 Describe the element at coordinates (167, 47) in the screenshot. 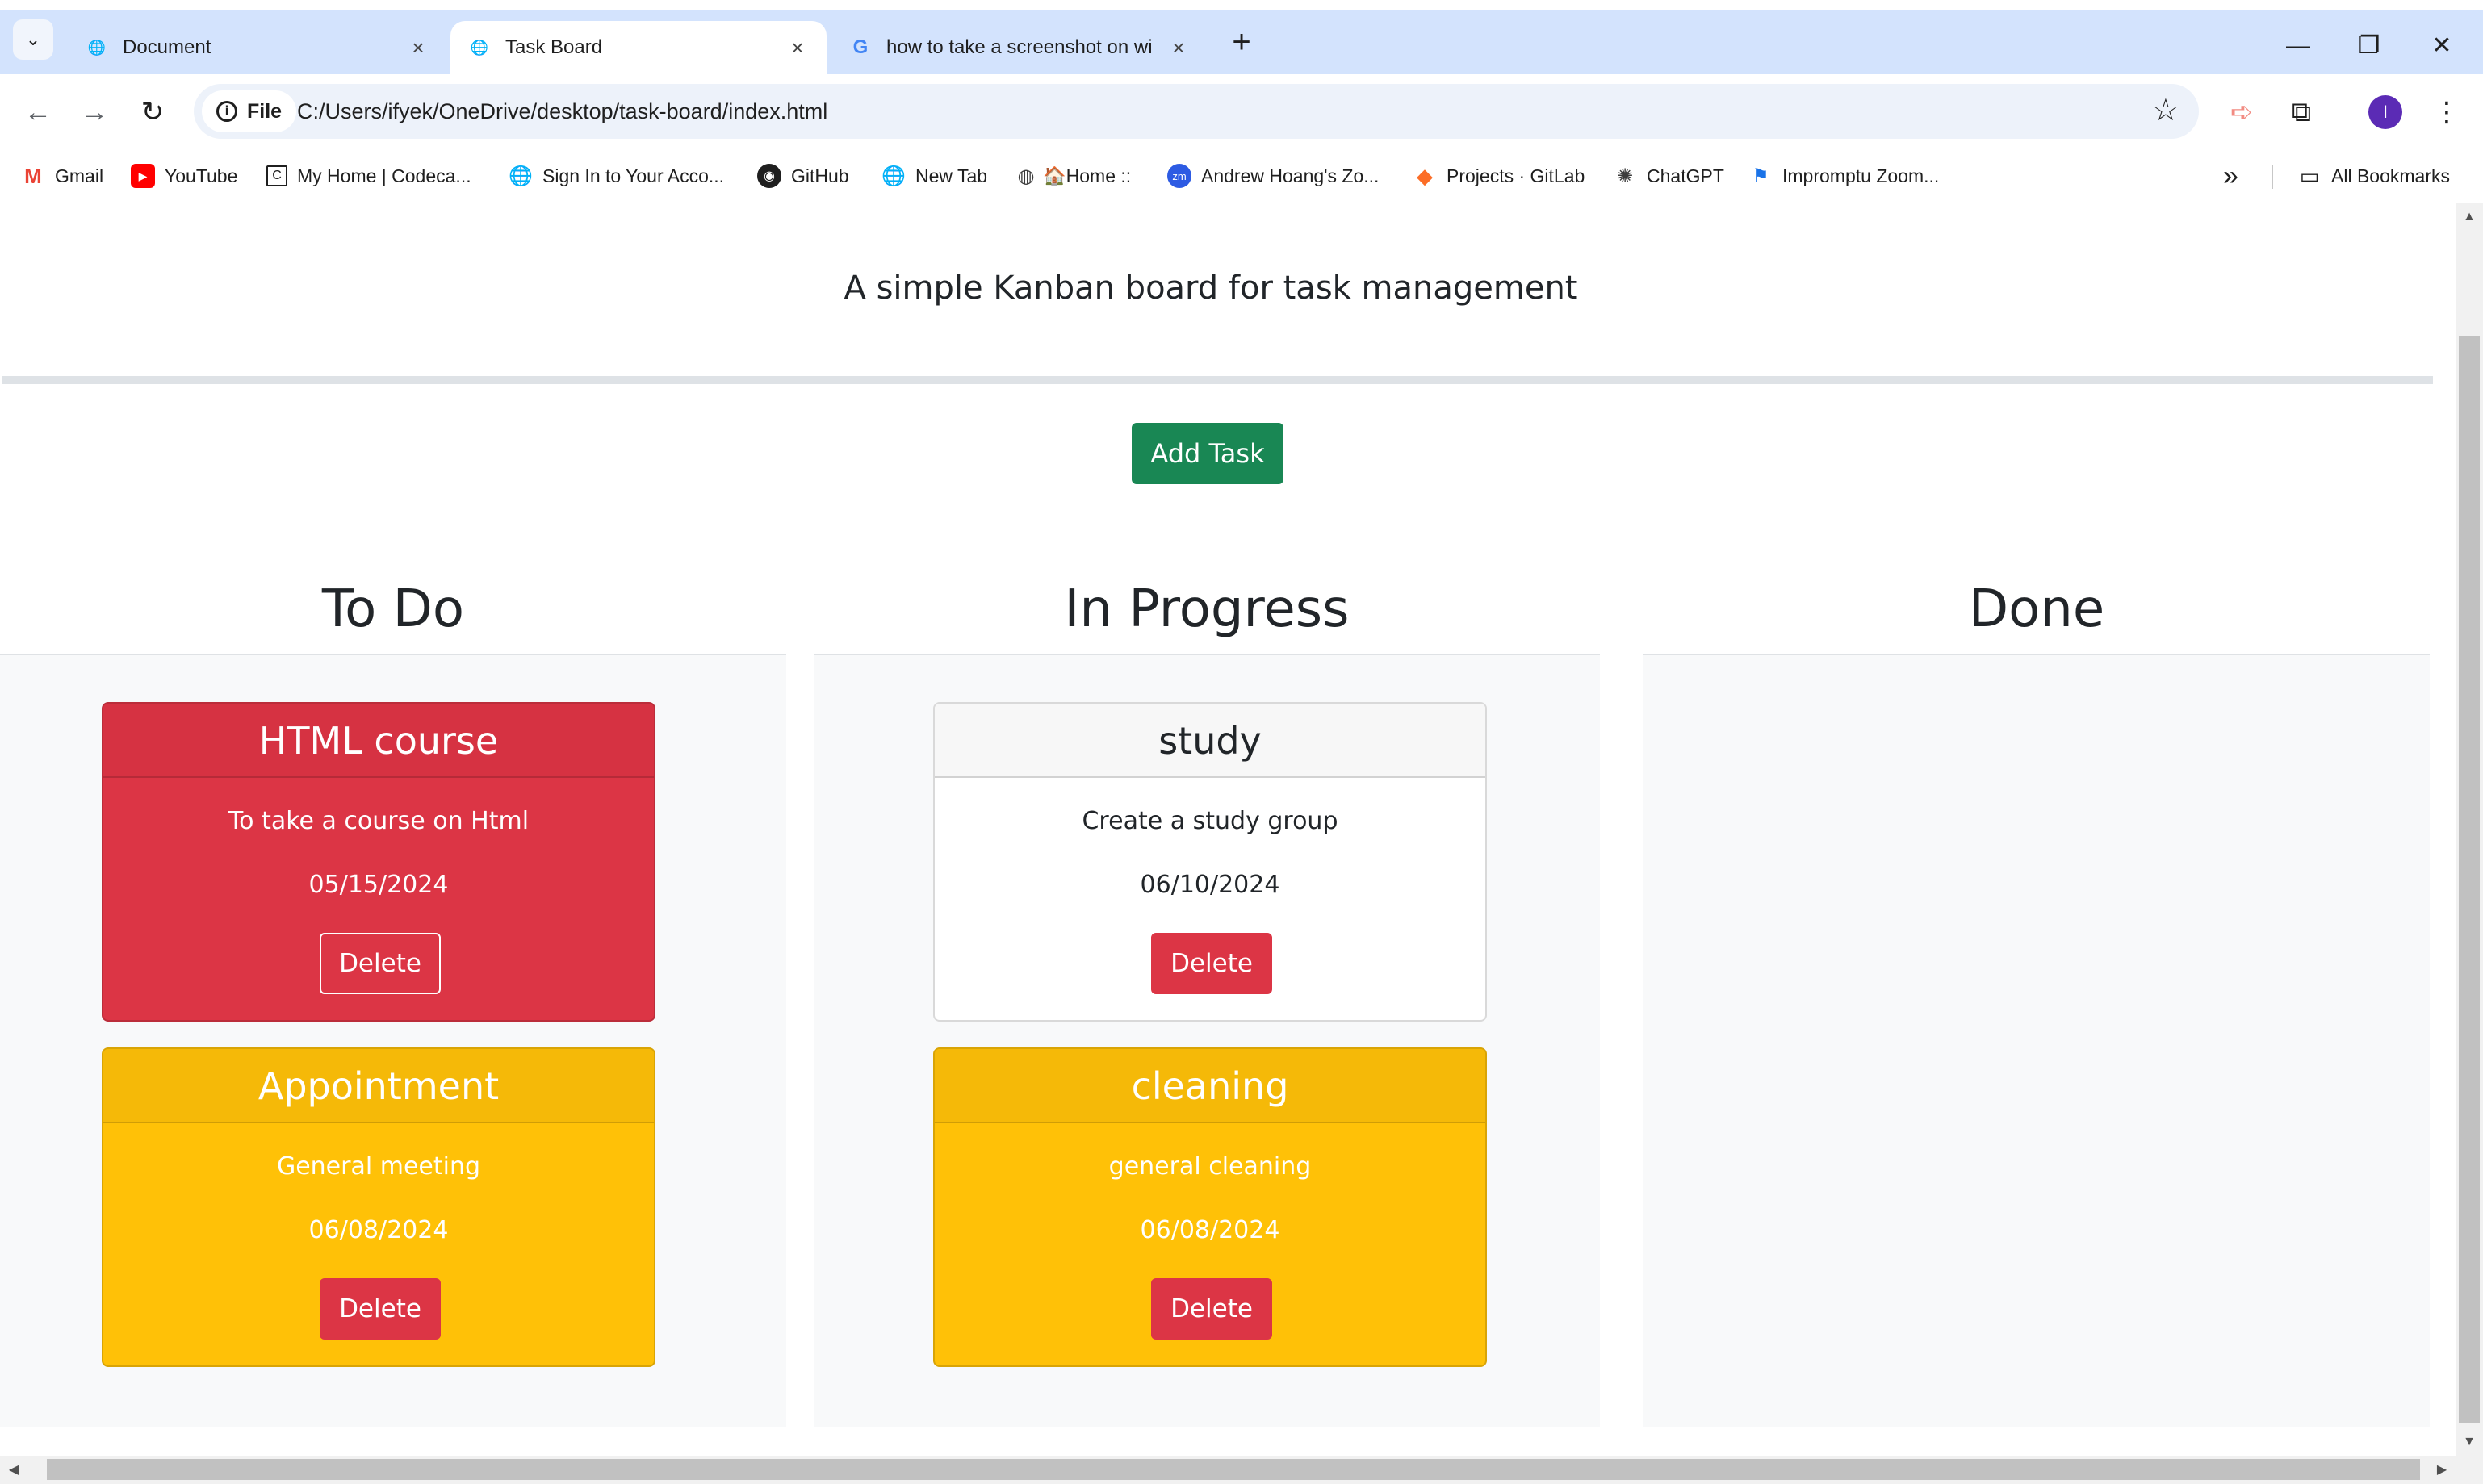

I see `tab-title: Document` at that location.